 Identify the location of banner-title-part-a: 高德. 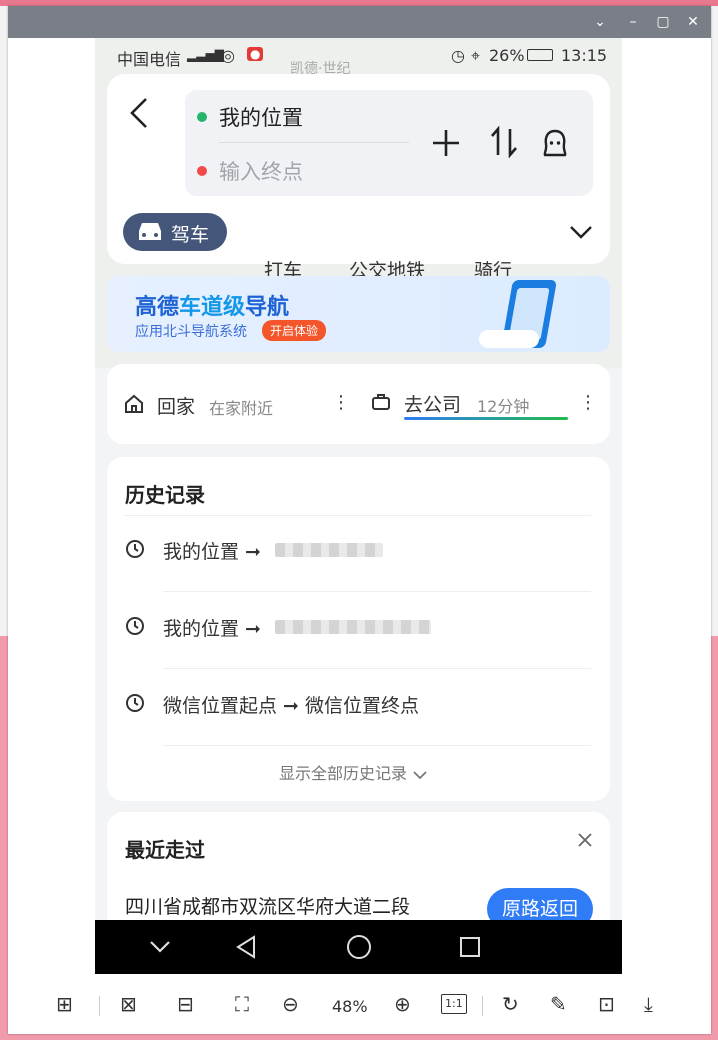
(157, 307).